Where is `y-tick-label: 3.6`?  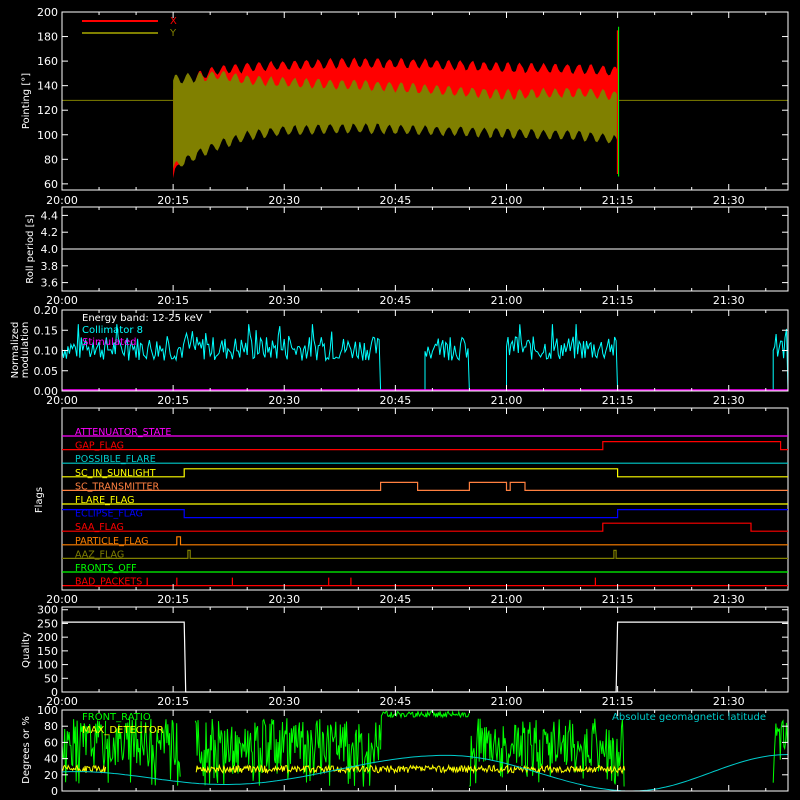 y-tick-label: 3.6 is located at coordinates (50, 283).